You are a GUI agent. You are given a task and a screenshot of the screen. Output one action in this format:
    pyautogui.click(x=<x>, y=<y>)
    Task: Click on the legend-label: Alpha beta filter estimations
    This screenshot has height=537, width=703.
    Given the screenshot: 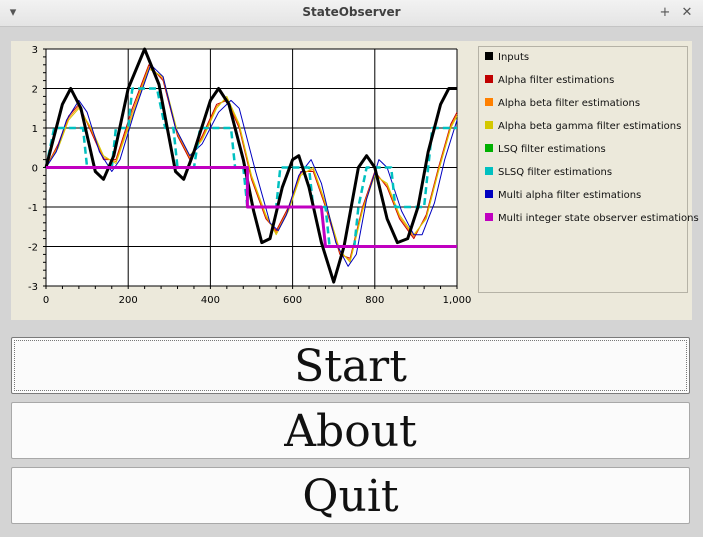 What is the action you would take?
    pyautogui.click(x=569, y=103)
    